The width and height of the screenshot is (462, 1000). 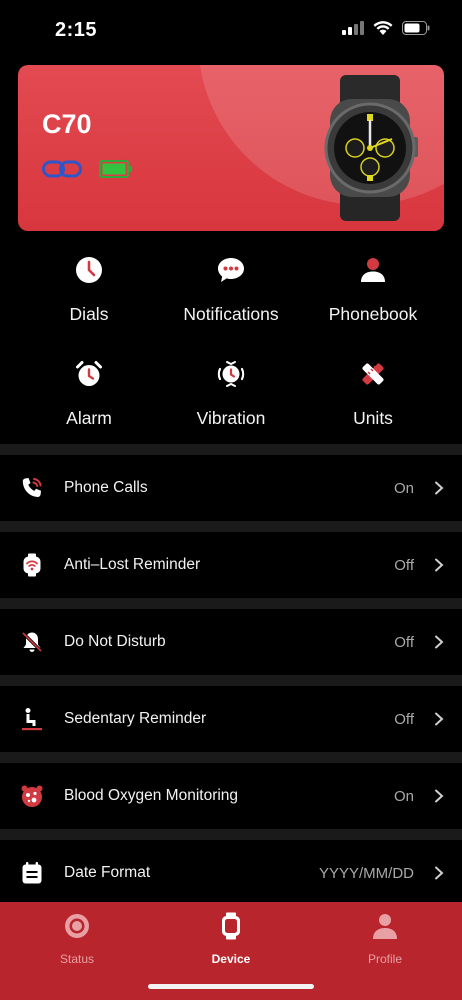 I want to click on ruler-icon, so click(x=373, y=374).